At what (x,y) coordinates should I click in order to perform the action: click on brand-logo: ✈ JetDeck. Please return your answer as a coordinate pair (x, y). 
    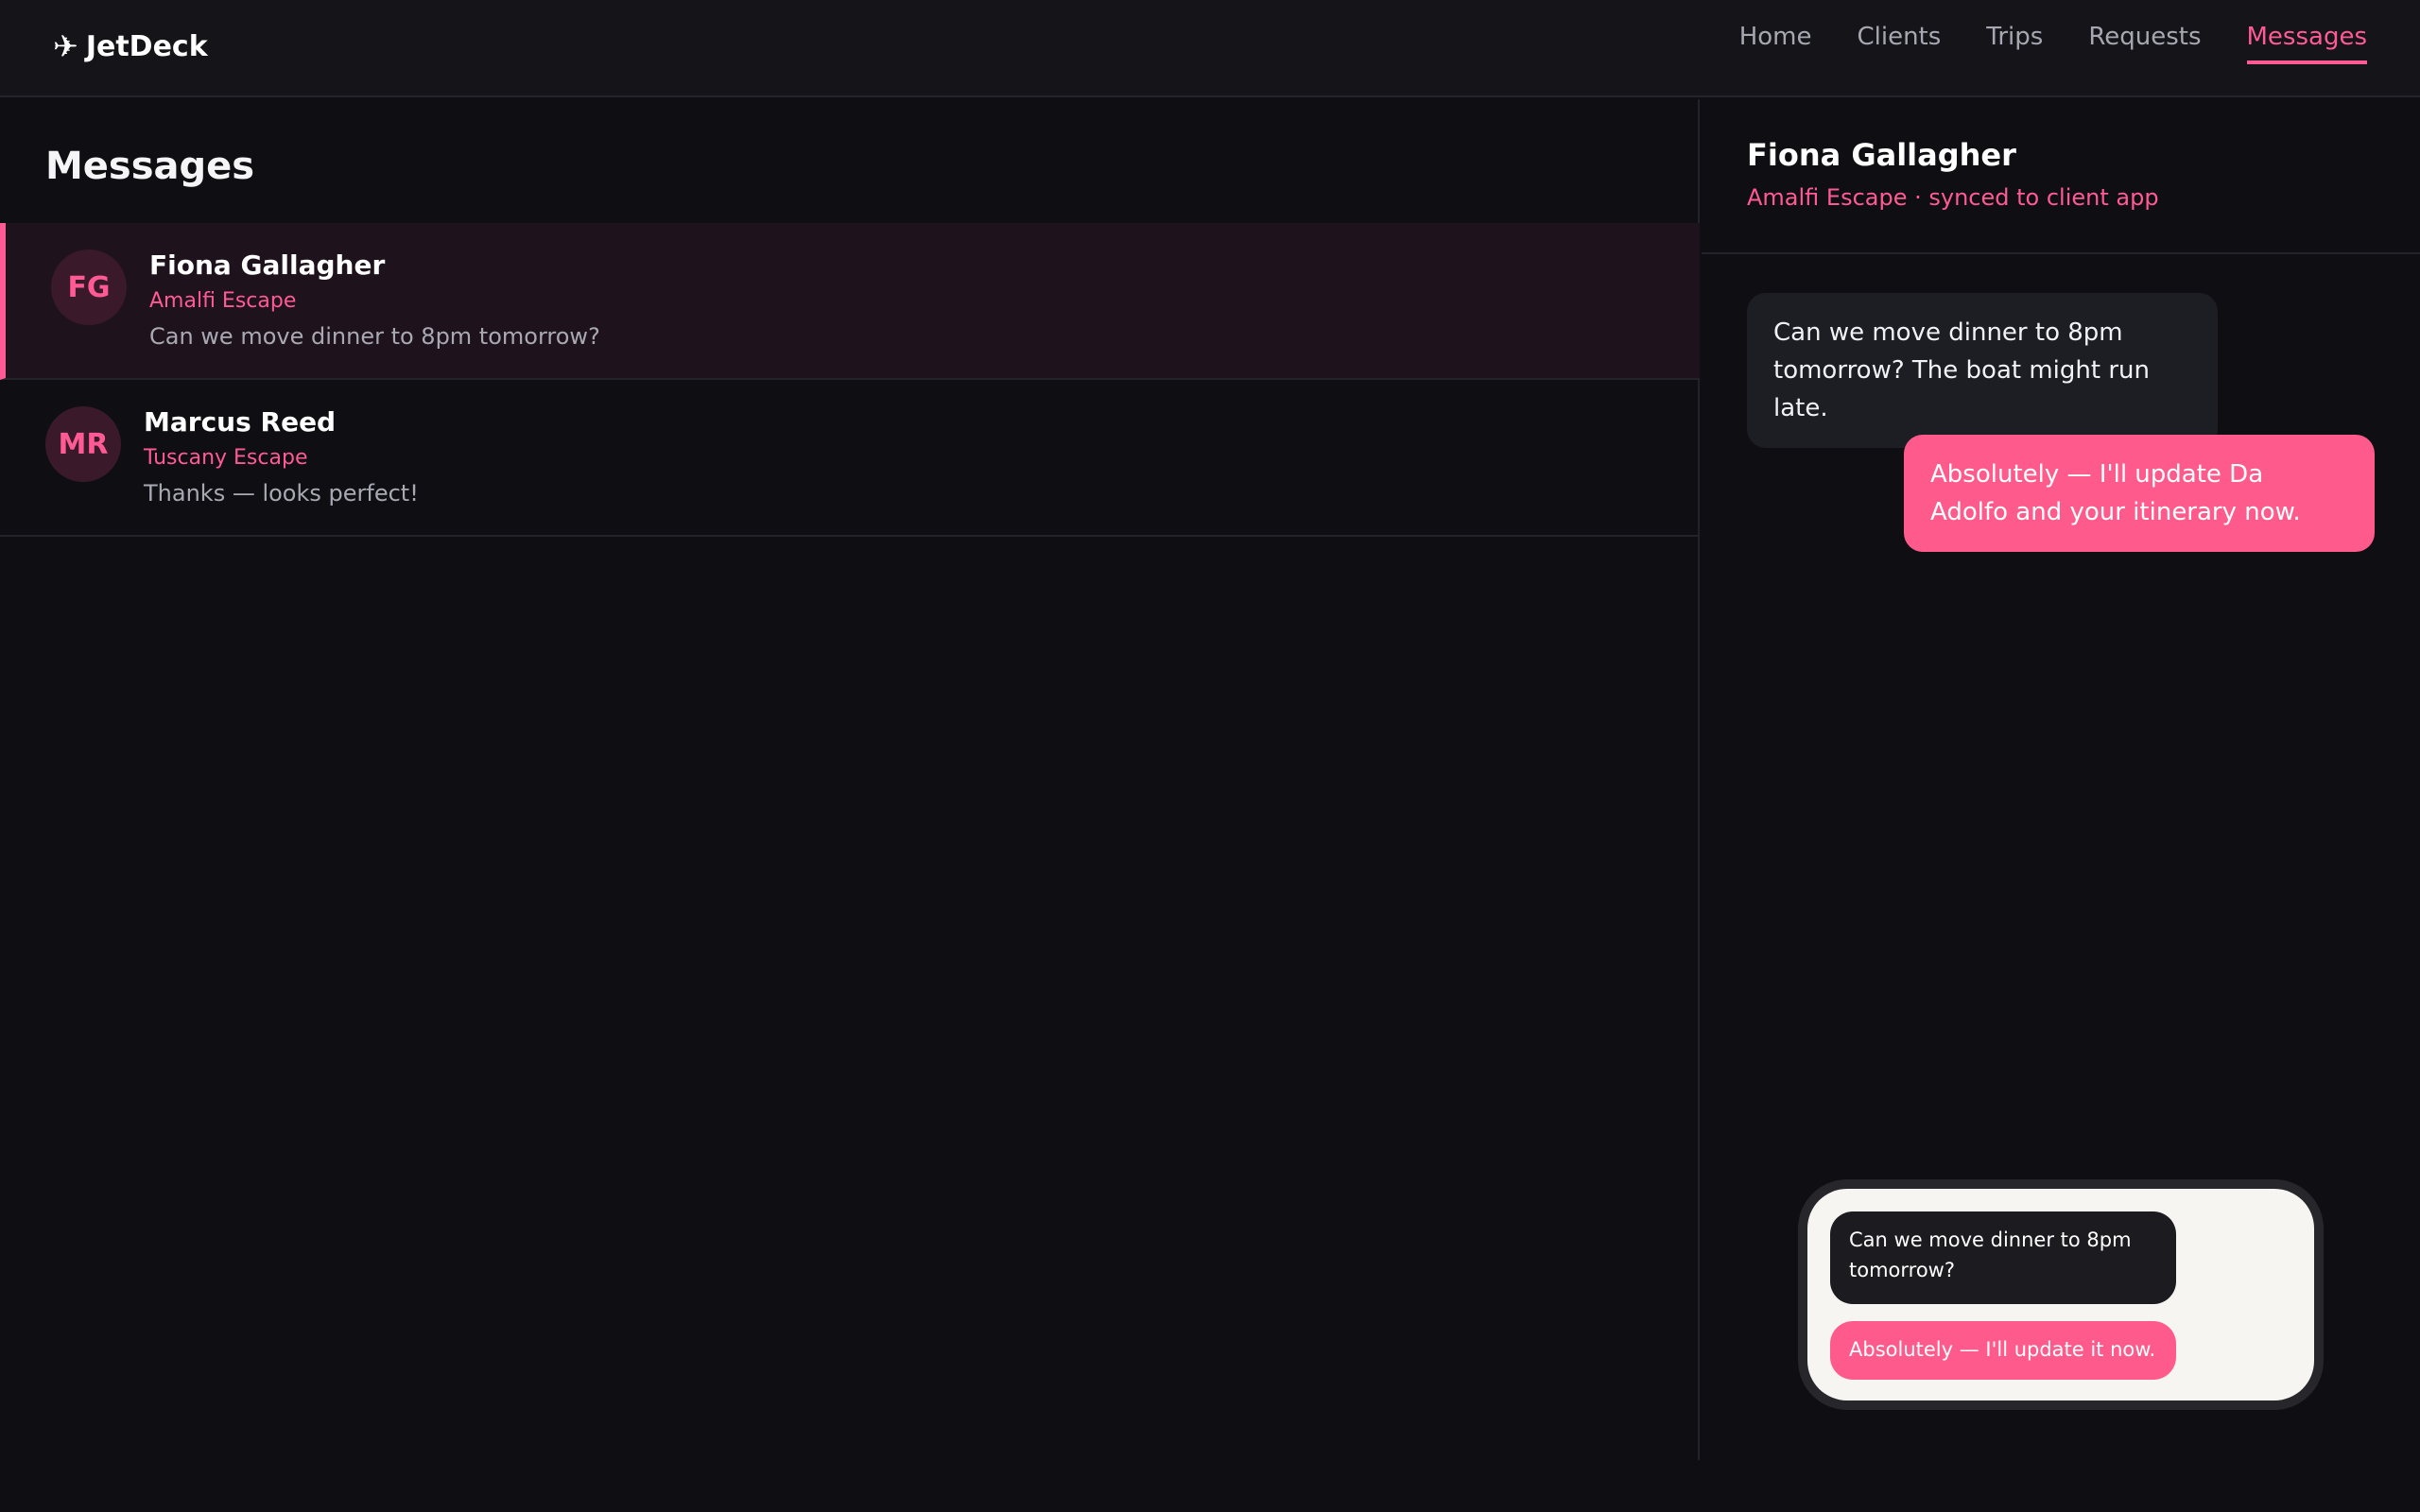
    Looking at the image, I should click on (130, 46).